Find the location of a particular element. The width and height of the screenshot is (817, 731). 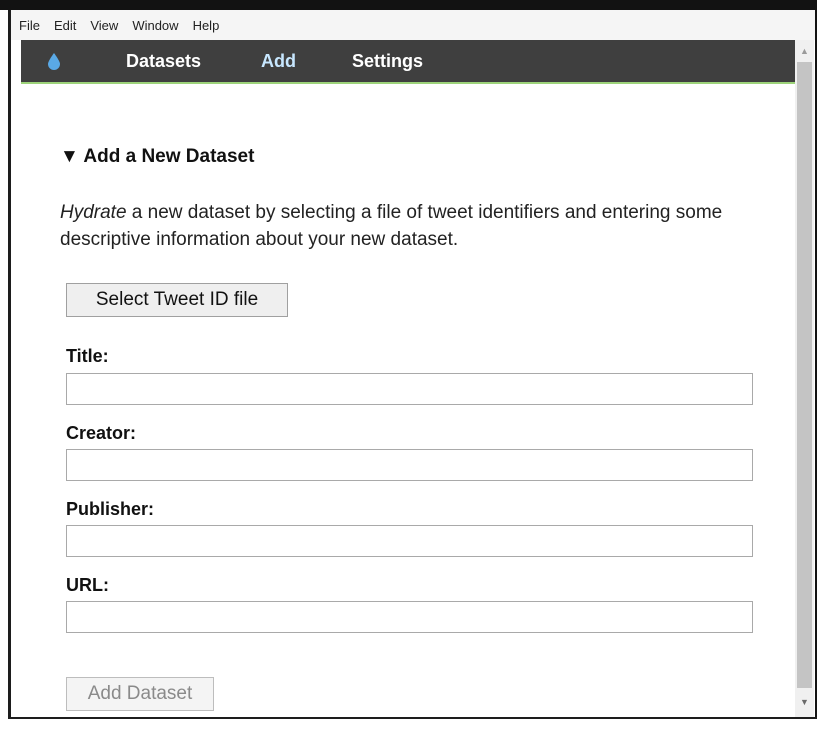

window-left-border is located at coordinates (9, 365).